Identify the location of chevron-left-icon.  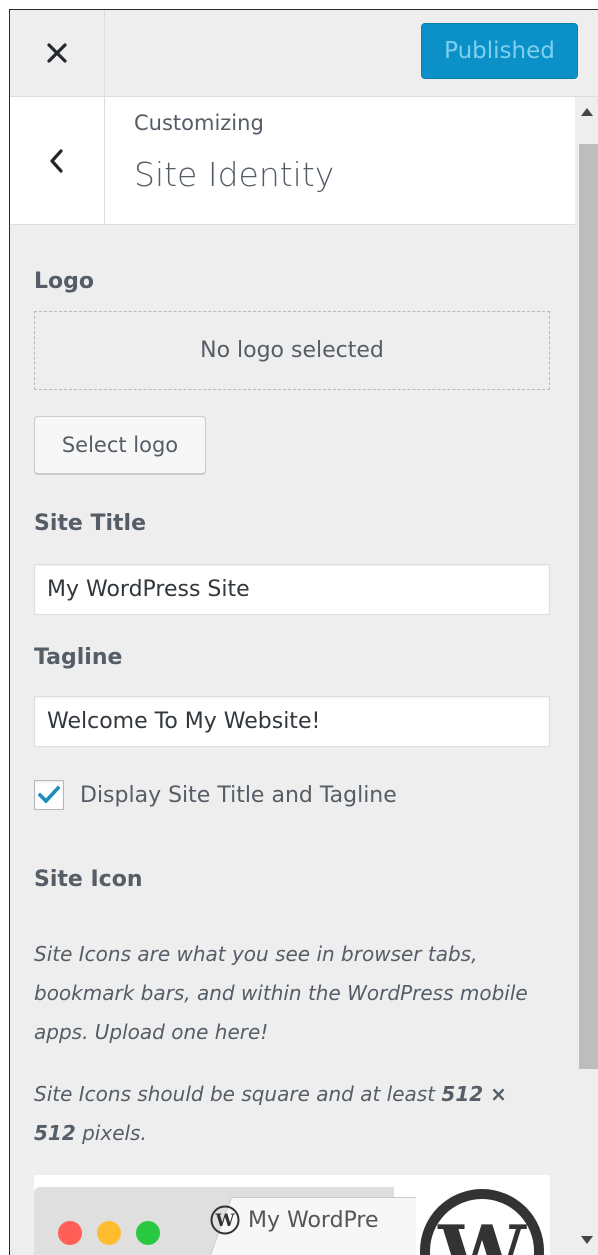
(56, 160).